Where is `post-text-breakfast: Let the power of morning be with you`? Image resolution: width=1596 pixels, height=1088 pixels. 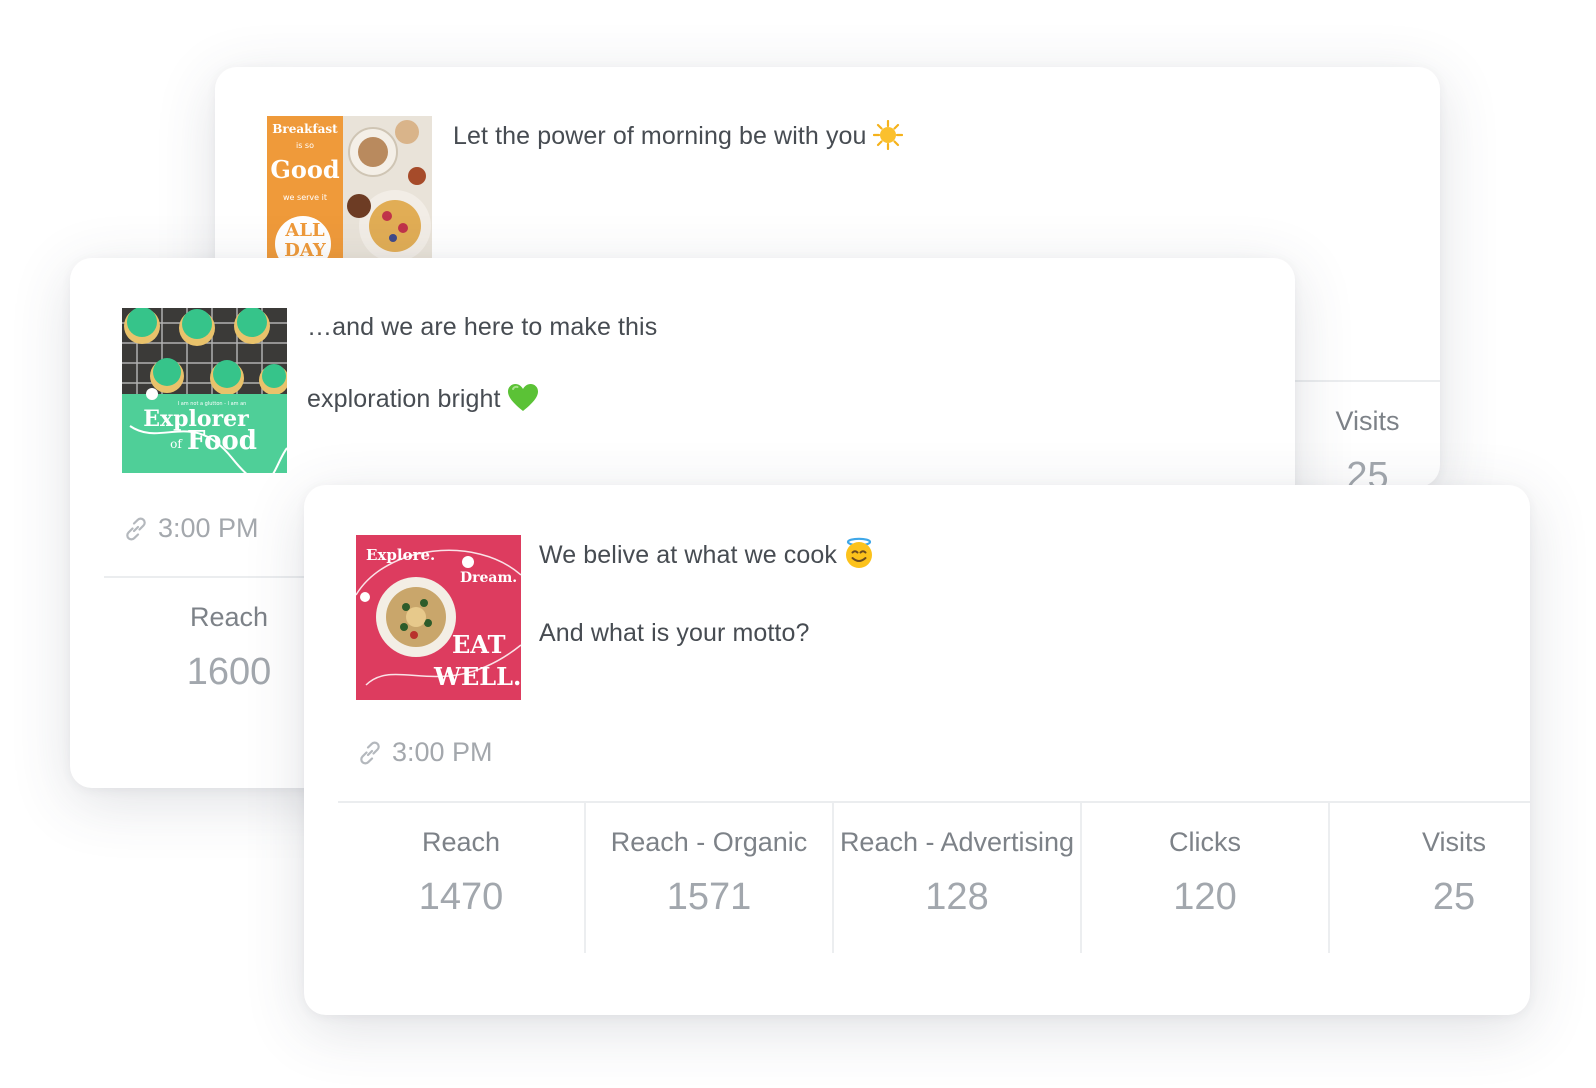
post-text-breakfast: Let the power of morning be with you is located at coordinates (678, 139).